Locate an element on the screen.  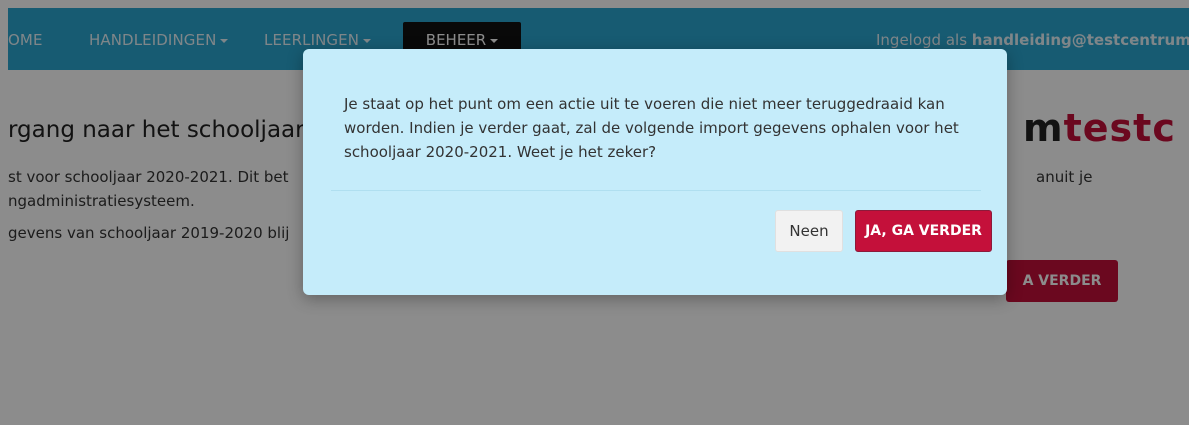
cancel-button: Neen is located at coordinates (809, 231).